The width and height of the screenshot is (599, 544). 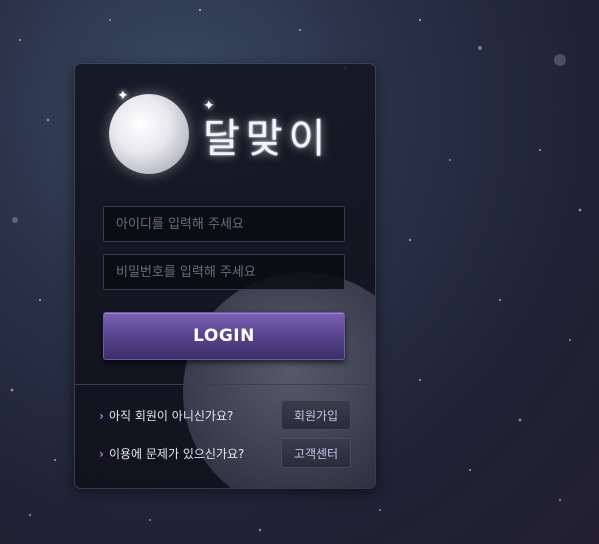 What do you see at coordinates (225, 384) in the screenshot?
I see `divider` at bounding box center [225, 384].